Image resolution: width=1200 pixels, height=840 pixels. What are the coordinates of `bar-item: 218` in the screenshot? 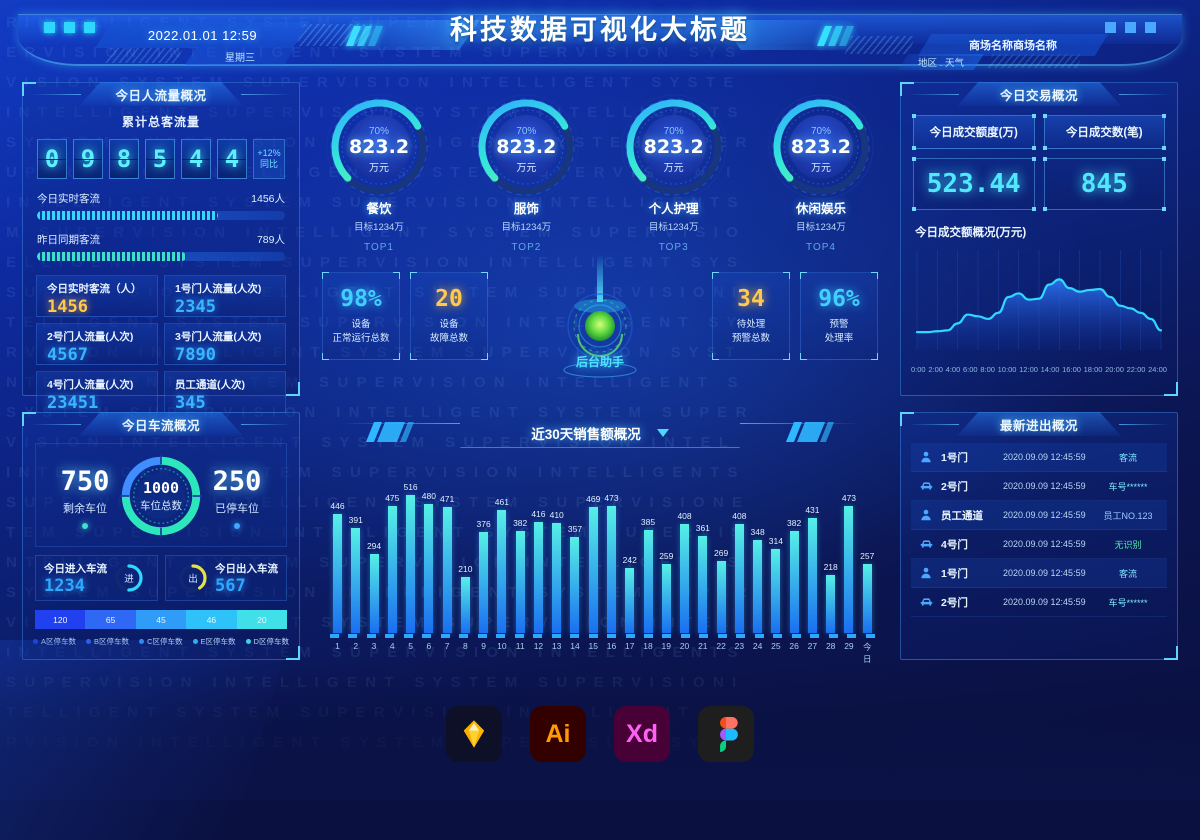 It's located at (830, 545).